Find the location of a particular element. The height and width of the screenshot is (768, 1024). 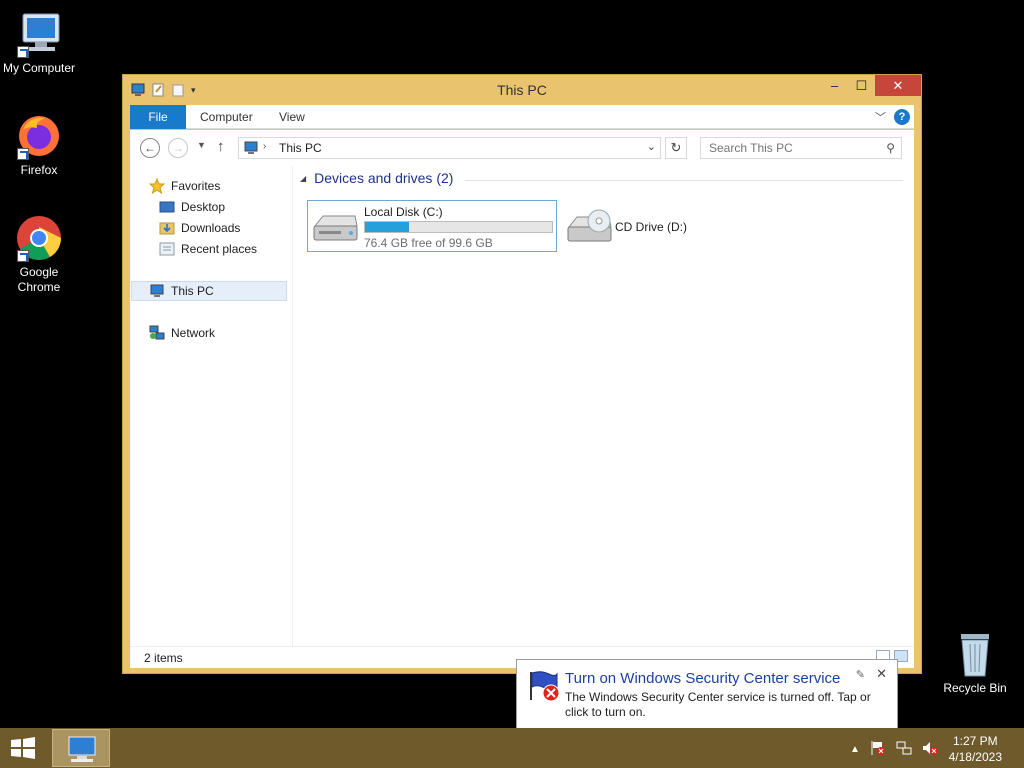

recent-places-icon is located at coordinates (167, 249).